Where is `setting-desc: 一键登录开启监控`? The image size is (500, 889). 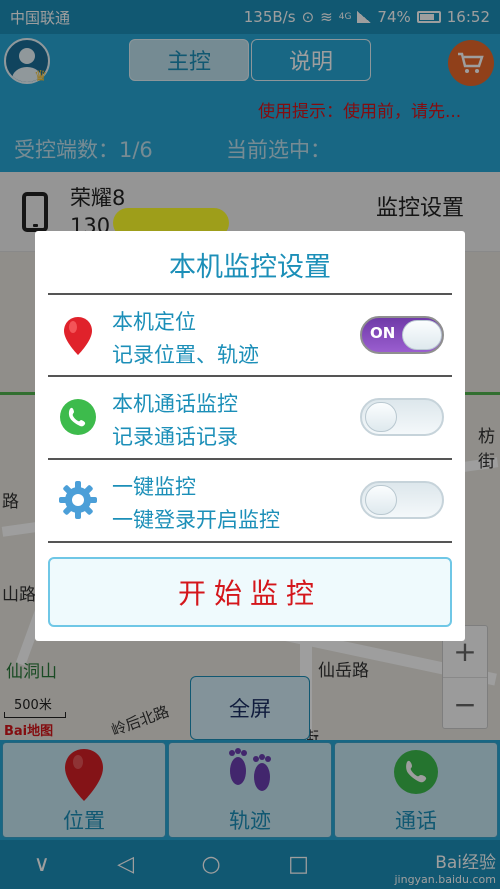
setting-desc: 一键登录开启监控 is located at coordinates (196, 520).